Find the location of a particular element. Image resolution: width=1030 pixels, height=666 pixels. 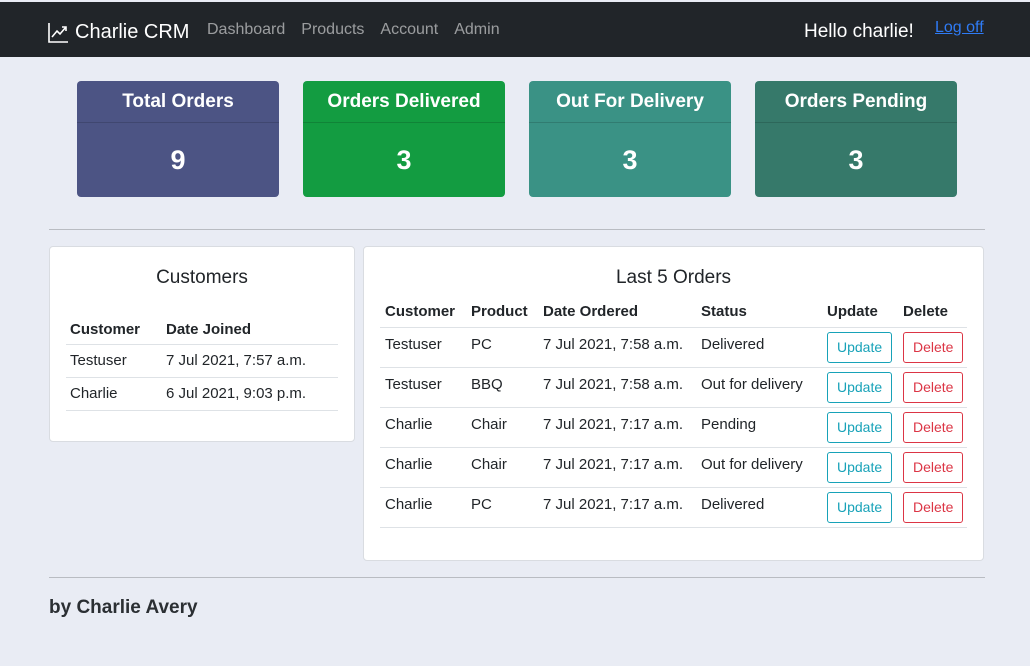

stat-card-label: Orders Delivered is located at coordinates (404, 102).